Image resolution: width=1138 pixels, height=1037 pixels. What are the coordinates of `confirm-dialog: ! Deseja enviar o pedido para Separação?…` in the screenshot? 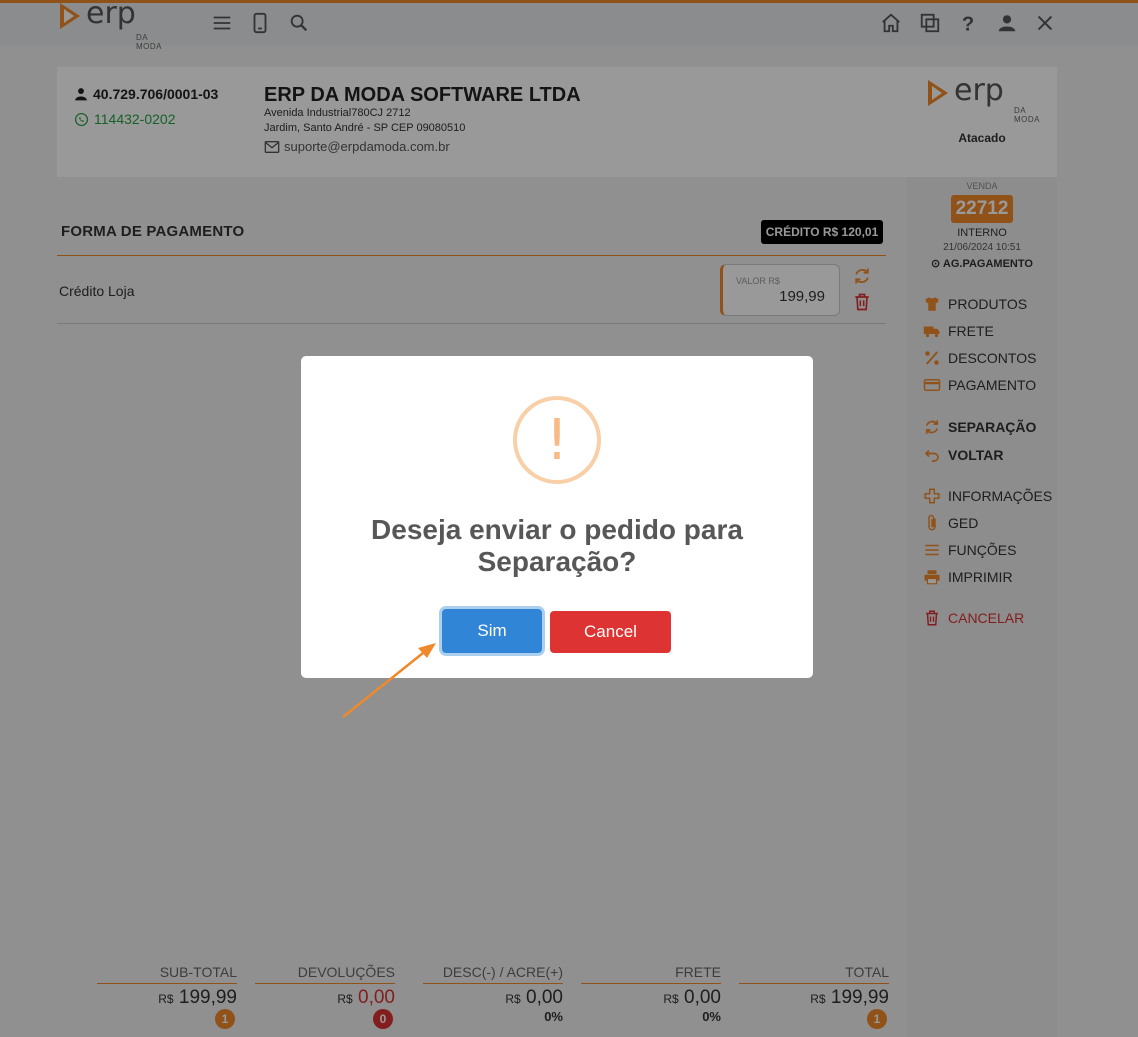 It's located at (557, 517).